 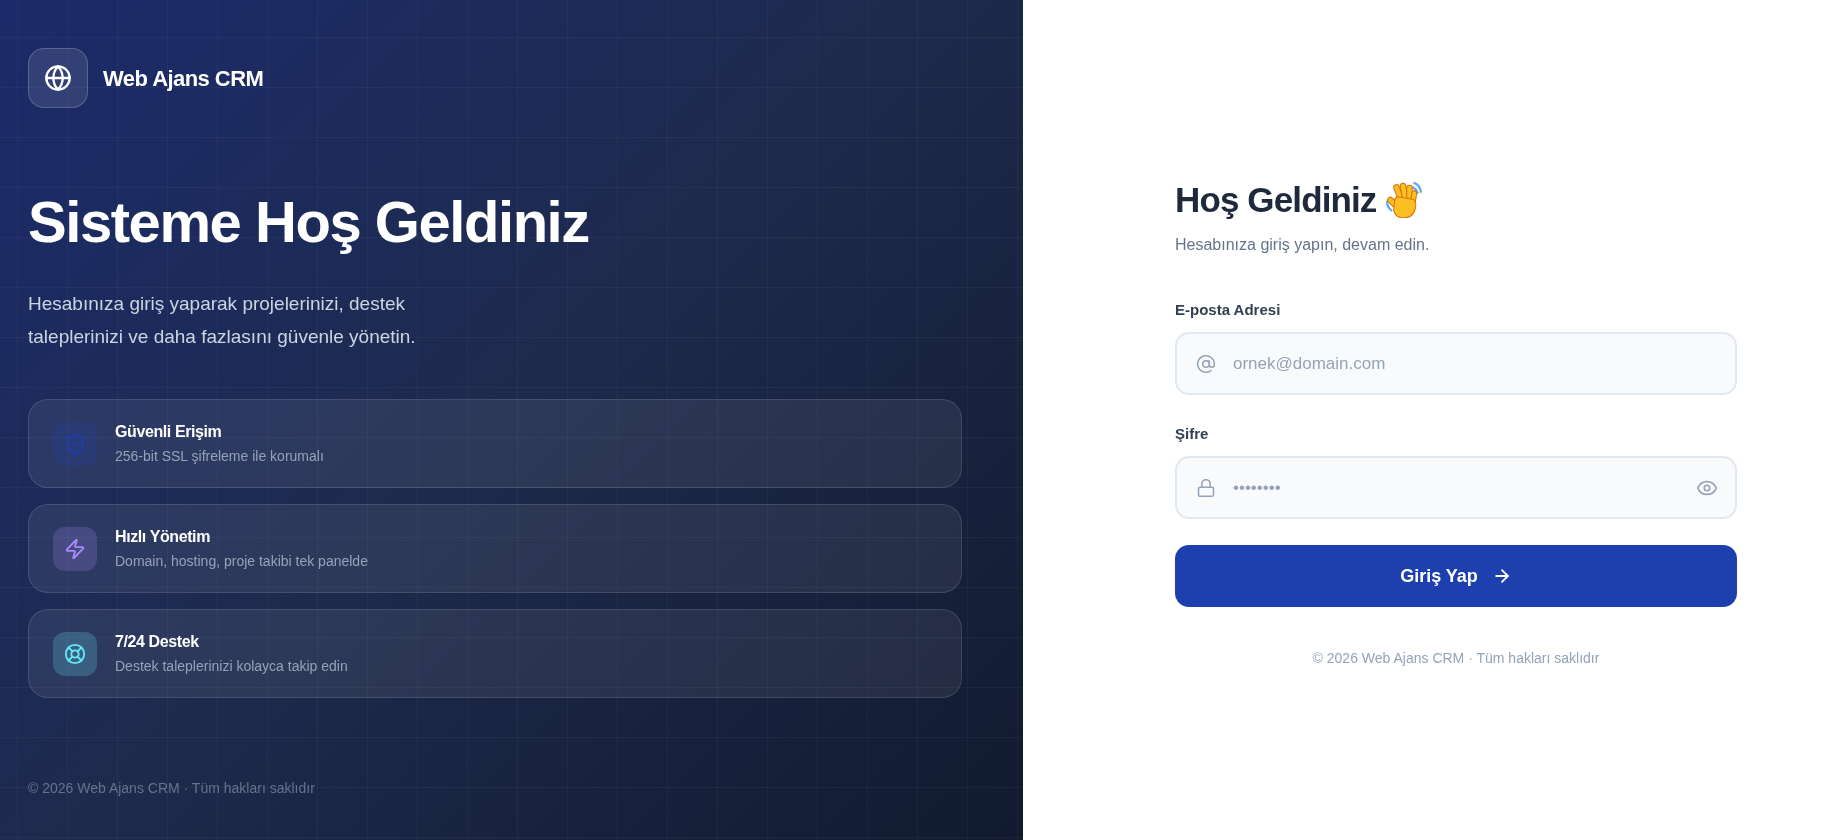 I want to click on waving-hand-icon, so click(x=1404, y=200).